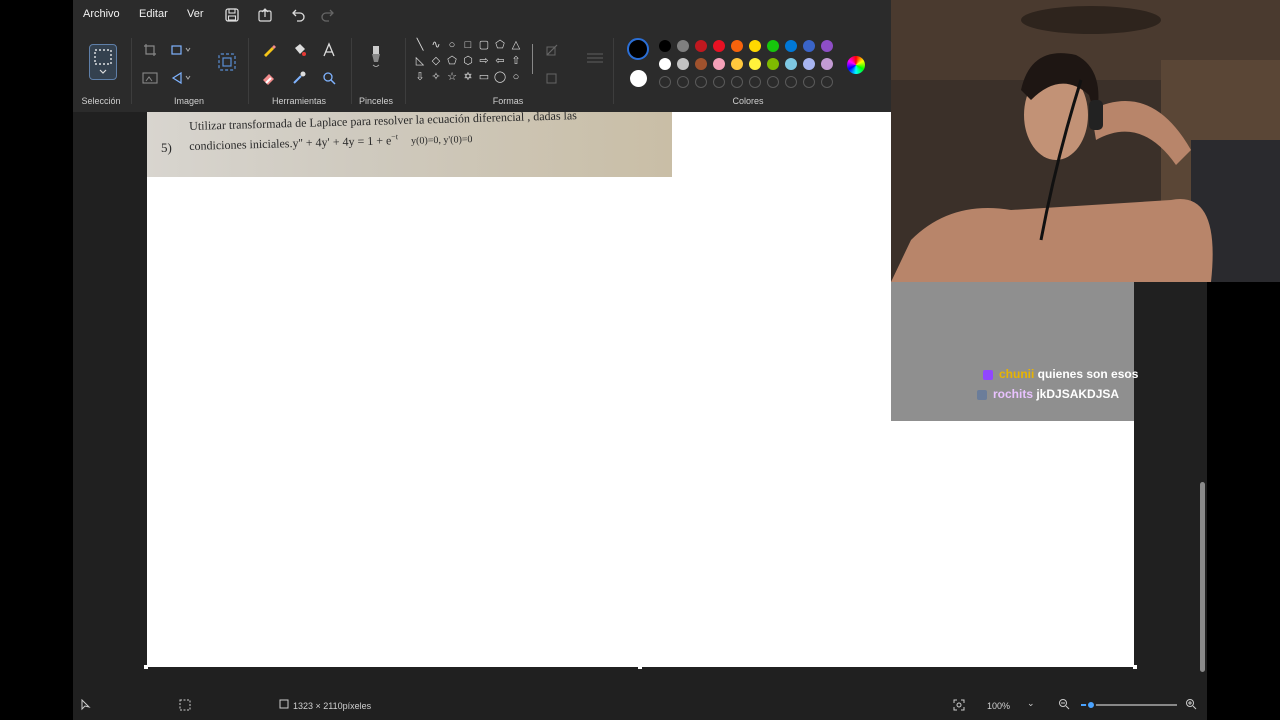 The image size is (1280, 720). I want to click on save-icon, so click(232, 15).